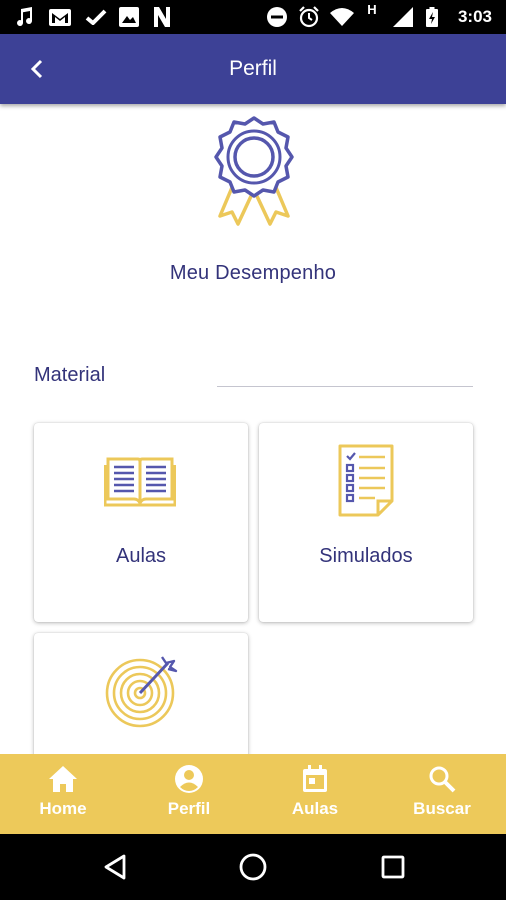  What do you see at coordinates (253, 17) in the screenshot?
I see `status-bar: H 3:03` at bounding box center [253, 17].